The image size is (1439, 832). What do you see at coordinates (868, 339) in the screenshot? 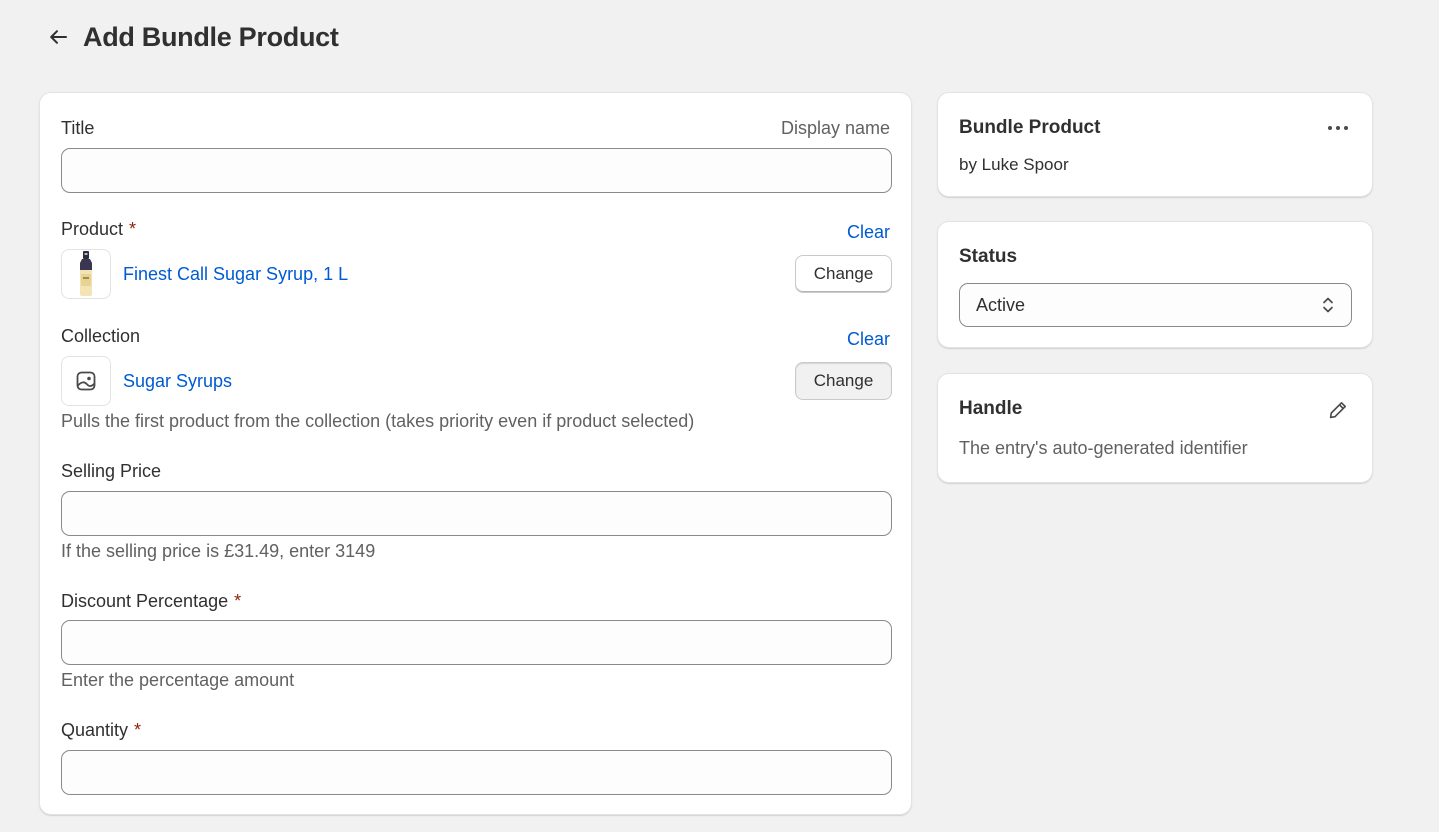
I see `collection-clear-link: Clear` at bounding box center [868, 339].